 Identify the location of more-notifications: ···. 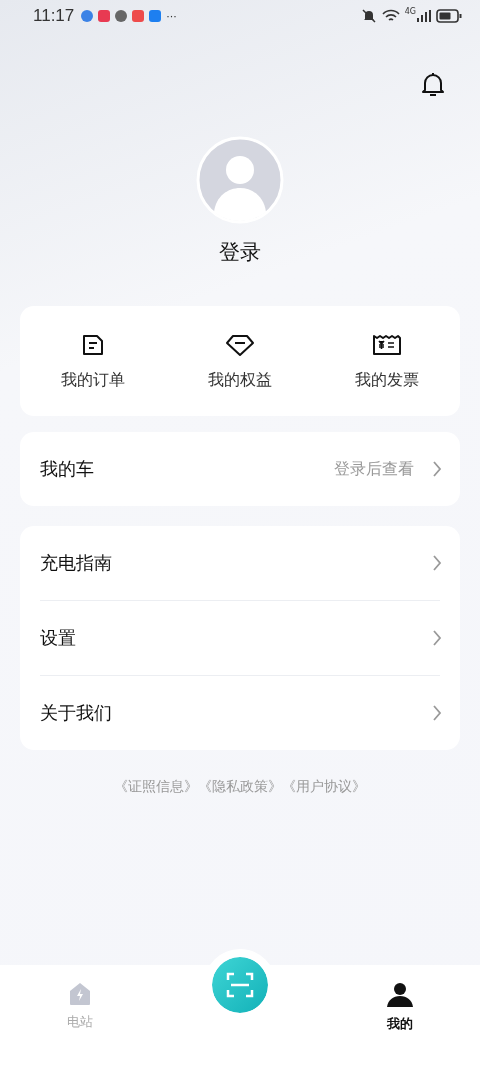
(171, 16).